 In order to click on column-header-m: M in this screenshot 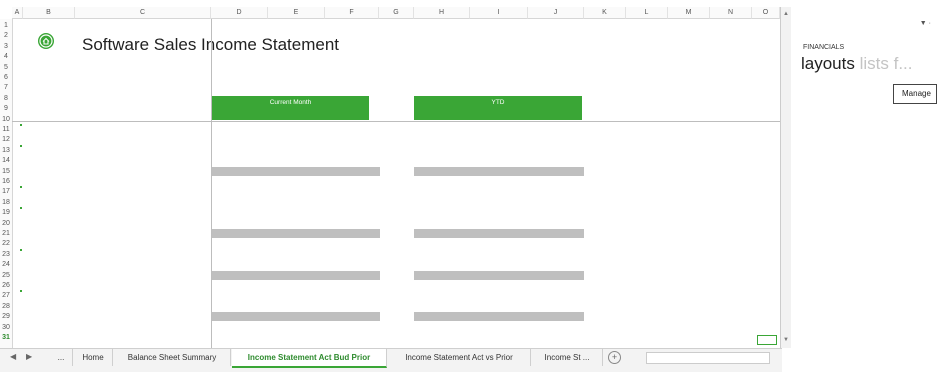, I will do `click(689, 13)`.